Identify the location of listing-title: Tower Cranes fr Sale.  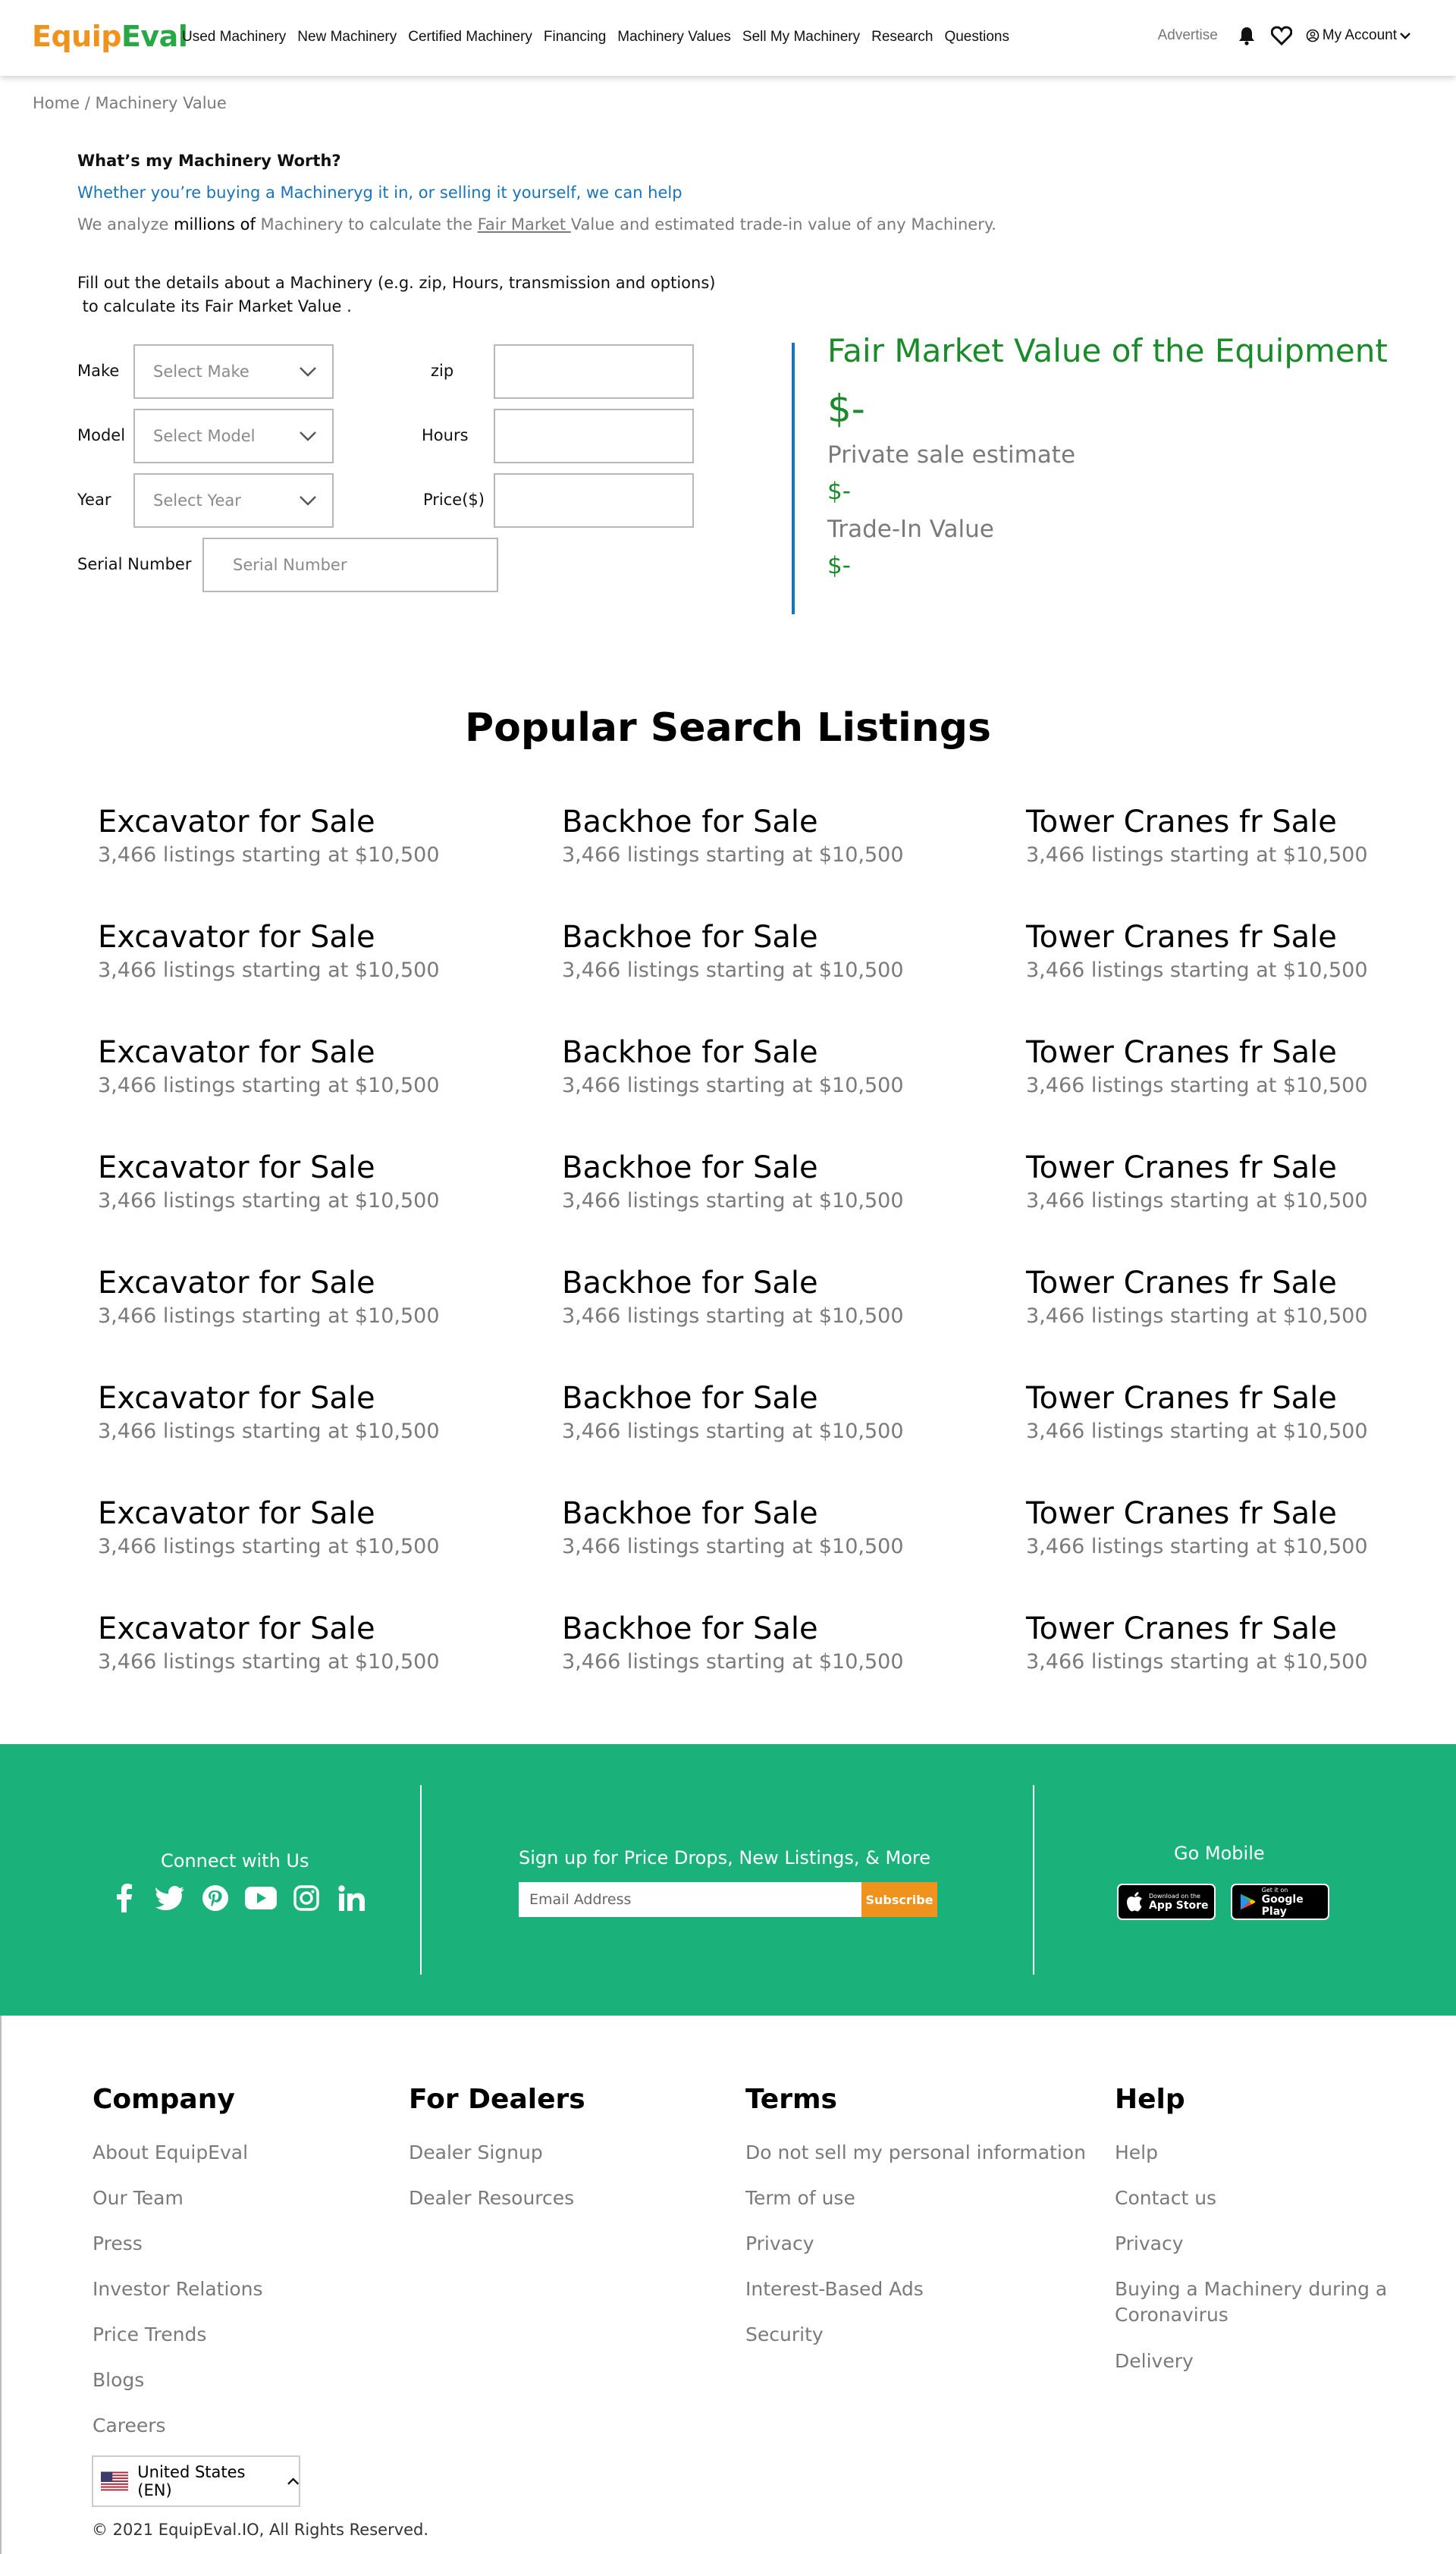
(1181, 1398).